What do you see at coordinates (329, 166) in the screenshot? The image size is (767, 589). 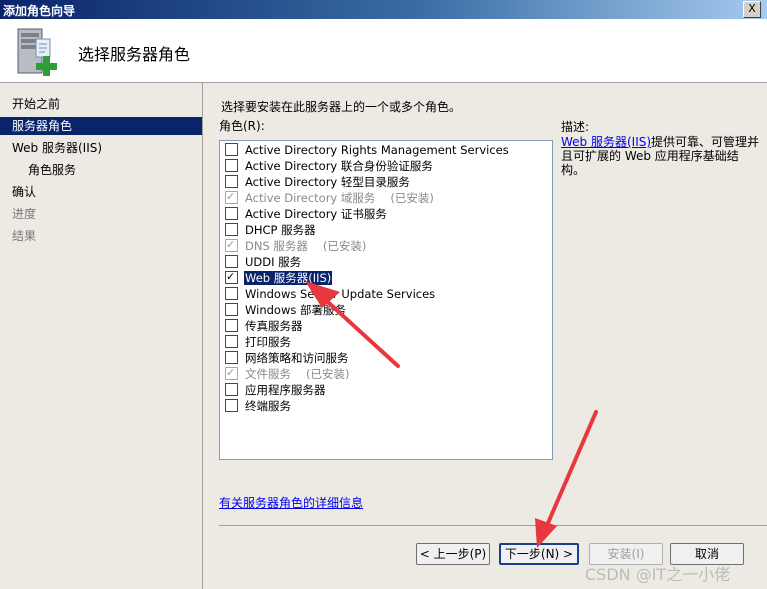 I see `role-item: Active Directory 联合身份验证服务` at bounding box center [329, 166].